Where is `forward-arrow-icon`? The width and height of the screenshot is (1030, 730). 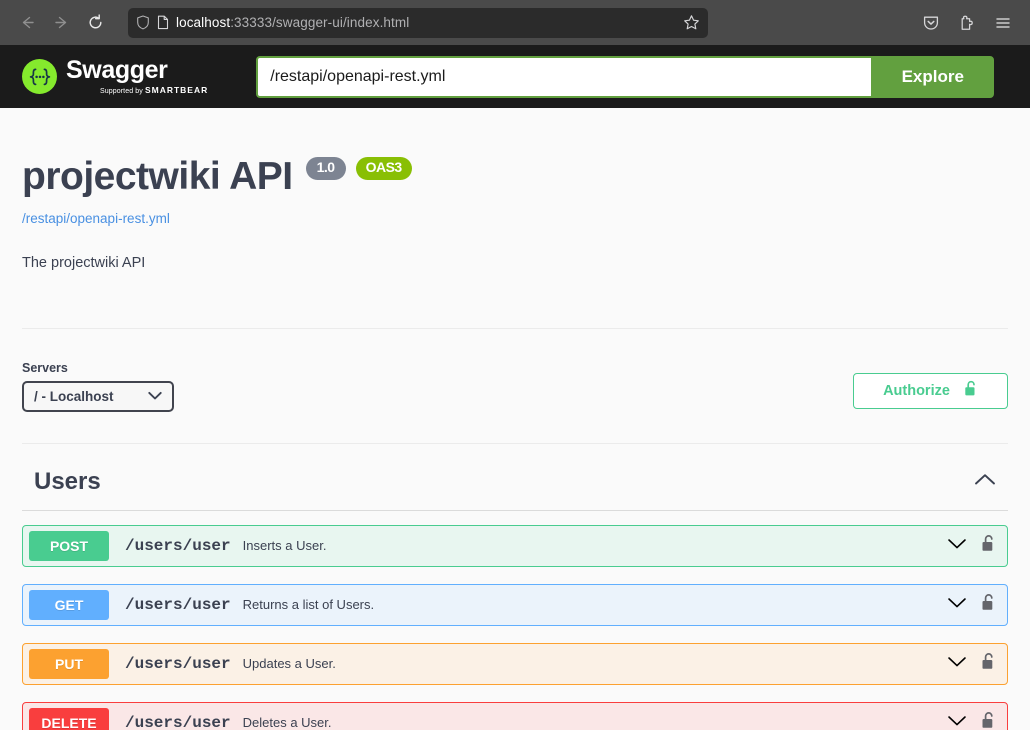
forward-arrow-icon is located at coordinates (60, 22).